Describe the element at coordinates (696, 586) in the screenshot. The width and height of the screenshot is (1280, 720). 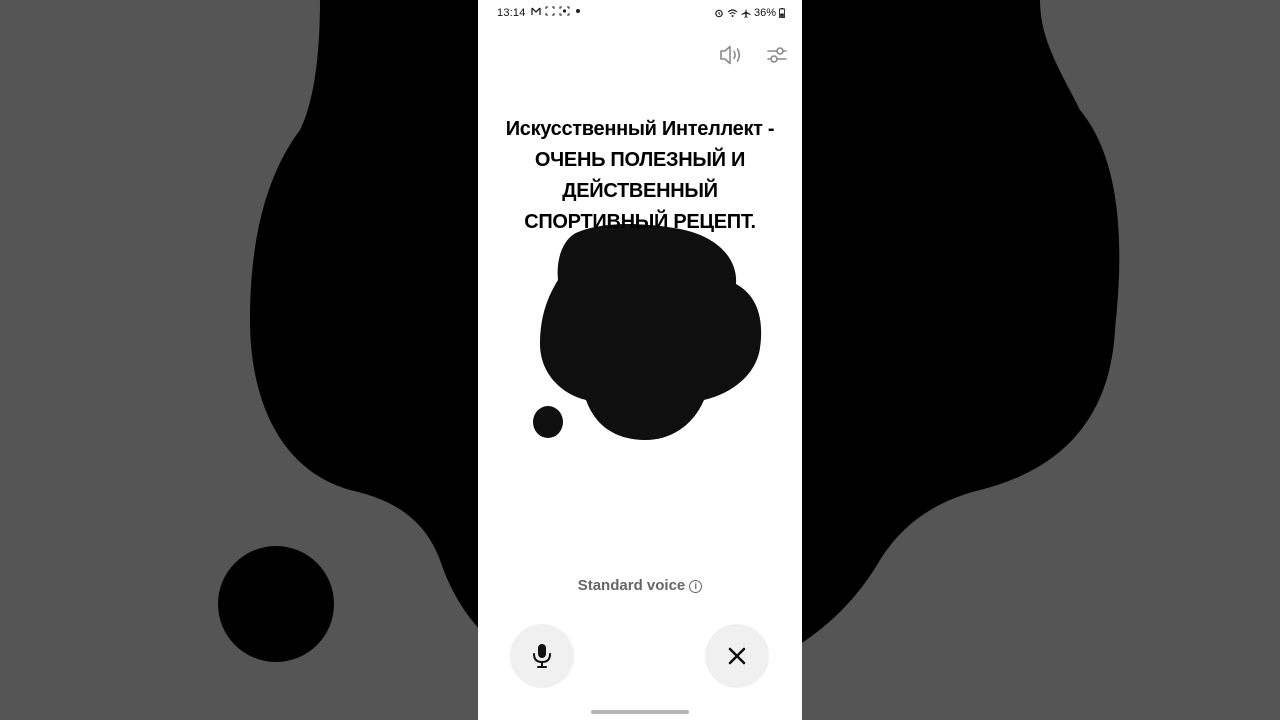
I see `info-icon: i` at that location.